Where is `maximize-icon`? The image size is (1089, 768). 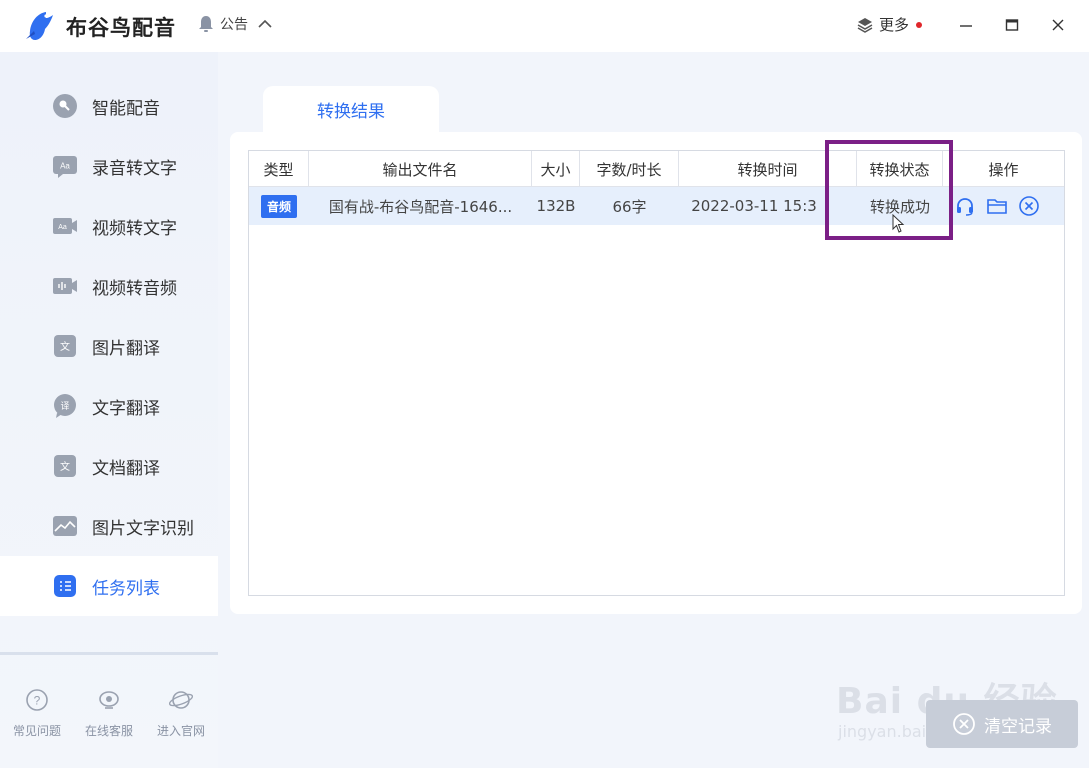
maximize-icon is located at coordinates (1012, 25).